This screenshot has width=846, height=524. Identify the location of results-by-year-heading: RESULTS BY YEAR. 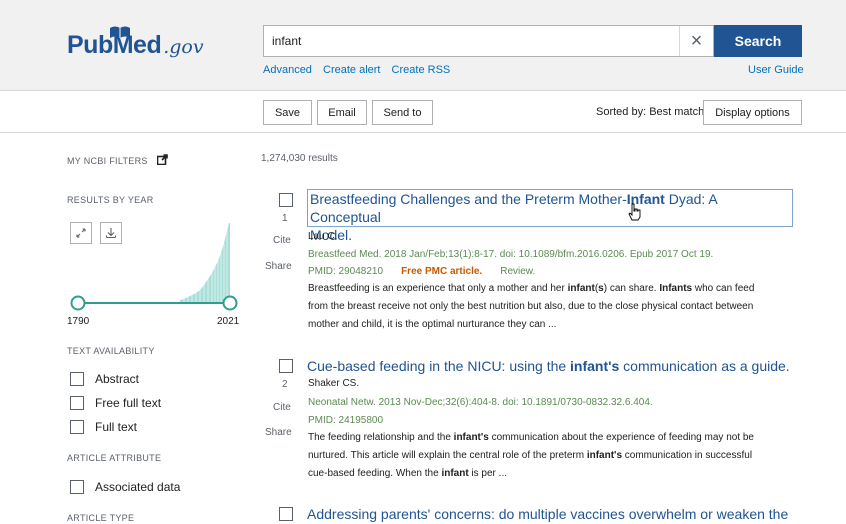
(110, 200).